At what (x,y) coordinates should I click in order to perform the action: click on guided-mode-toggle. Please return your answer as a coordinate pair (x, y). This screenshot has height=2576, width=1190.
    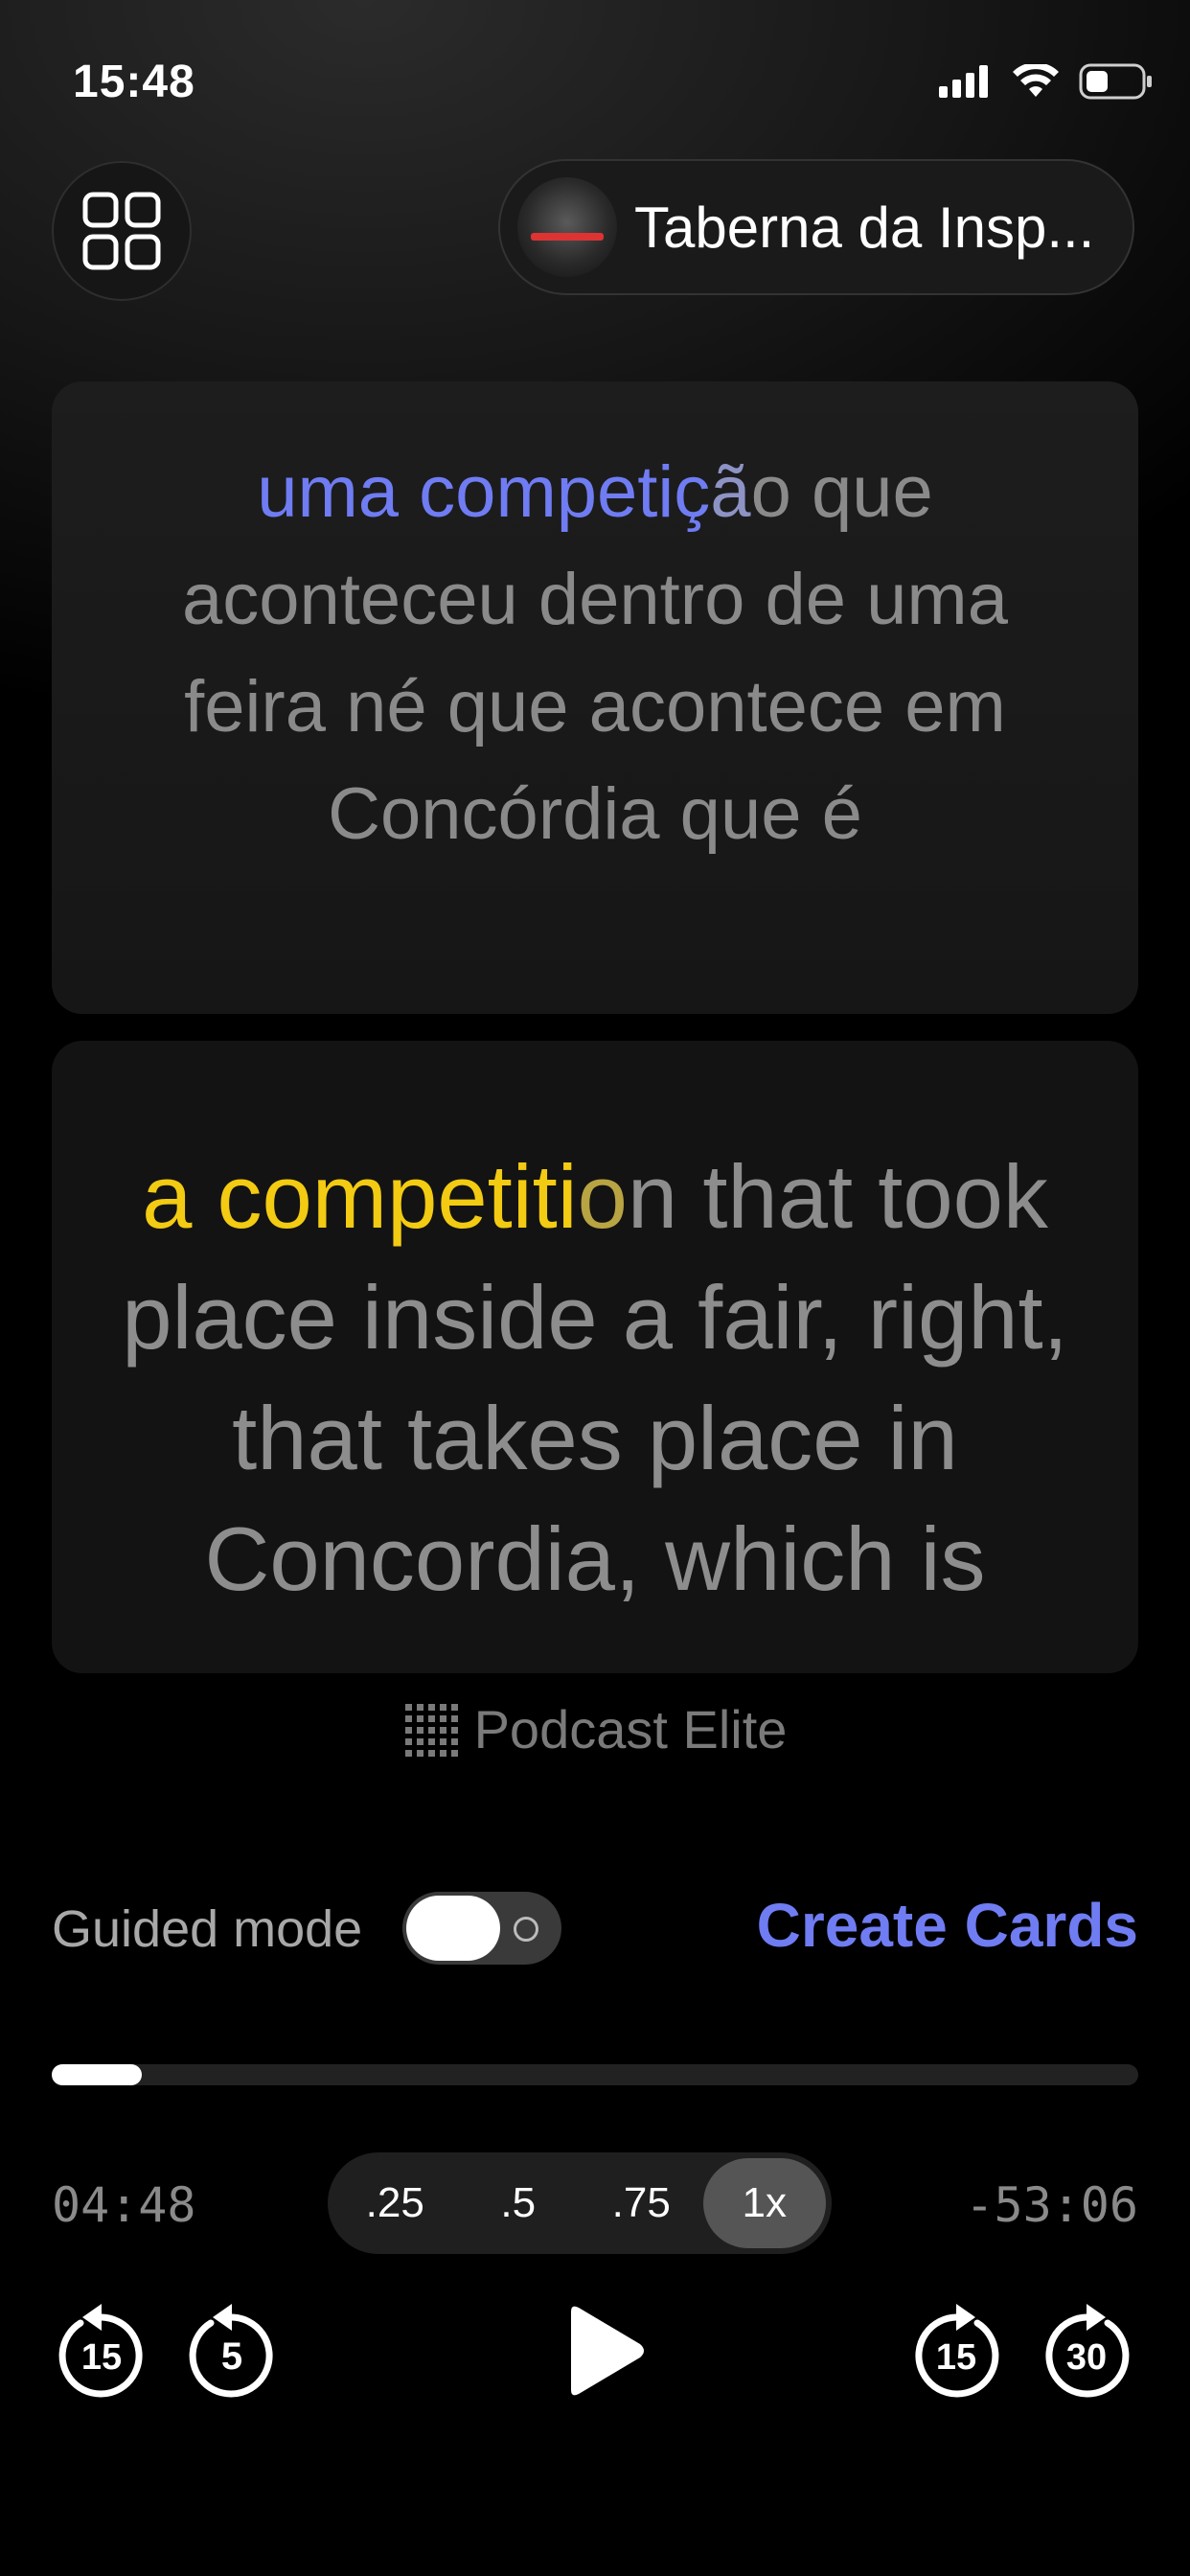
    Looking at the image, I should click on (482, 1928).